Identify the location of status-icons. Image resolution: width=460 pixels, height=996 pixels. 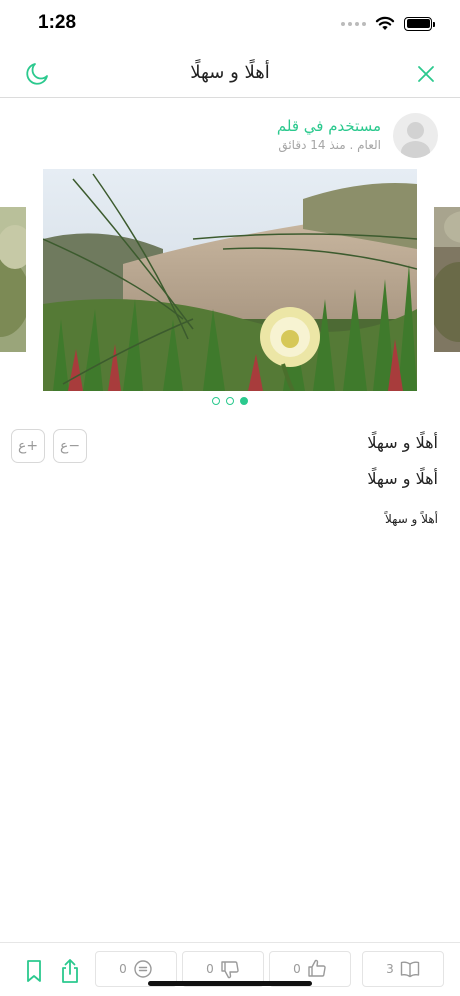
(388, 23).